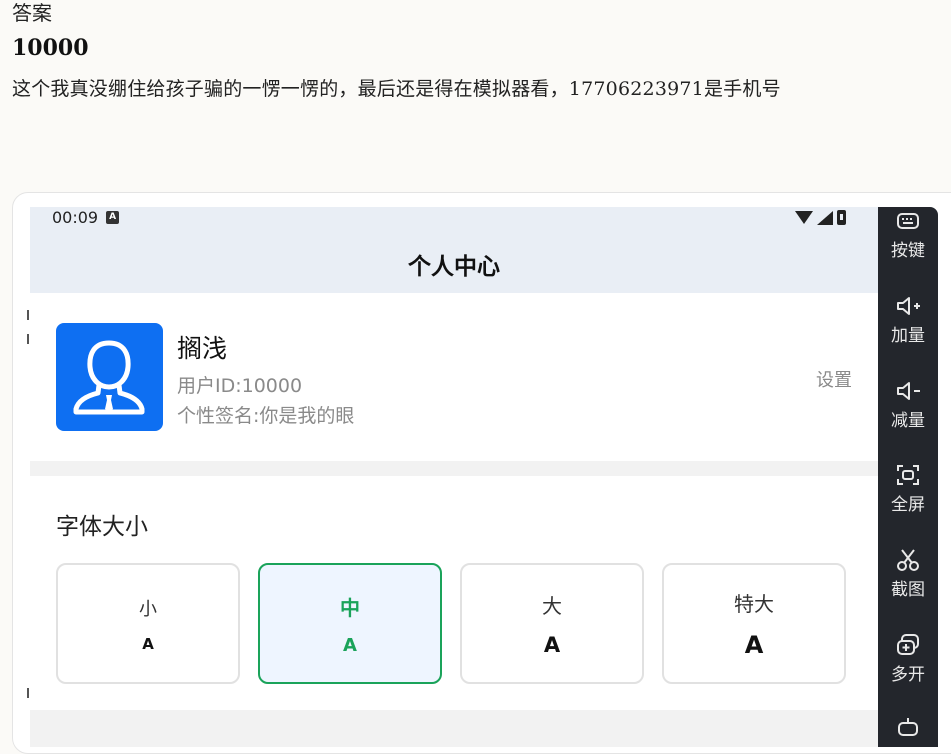 Image resolution: width=951 pixels, height=754 pixels. What do you see at coordinates (908, 320) in the screenshot?
I see `toolbar-volume-up-button: 加量` at bounding box center [908, 320].